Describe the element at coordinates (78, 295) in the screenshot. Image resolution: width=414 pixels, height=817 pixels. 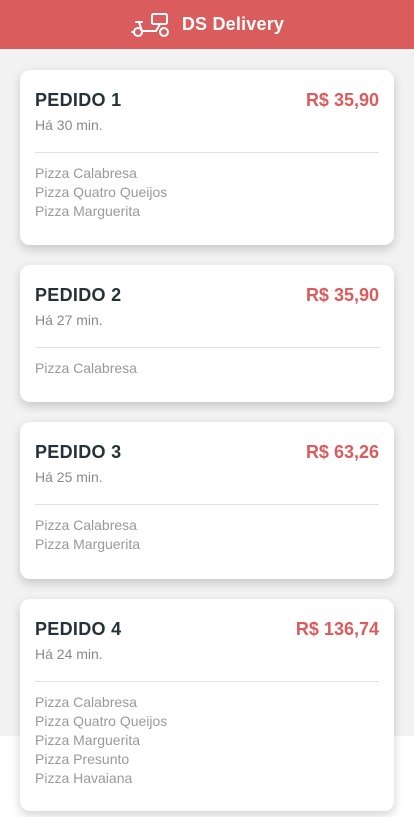
I see `order-title: PEDIDO 2` at that location.